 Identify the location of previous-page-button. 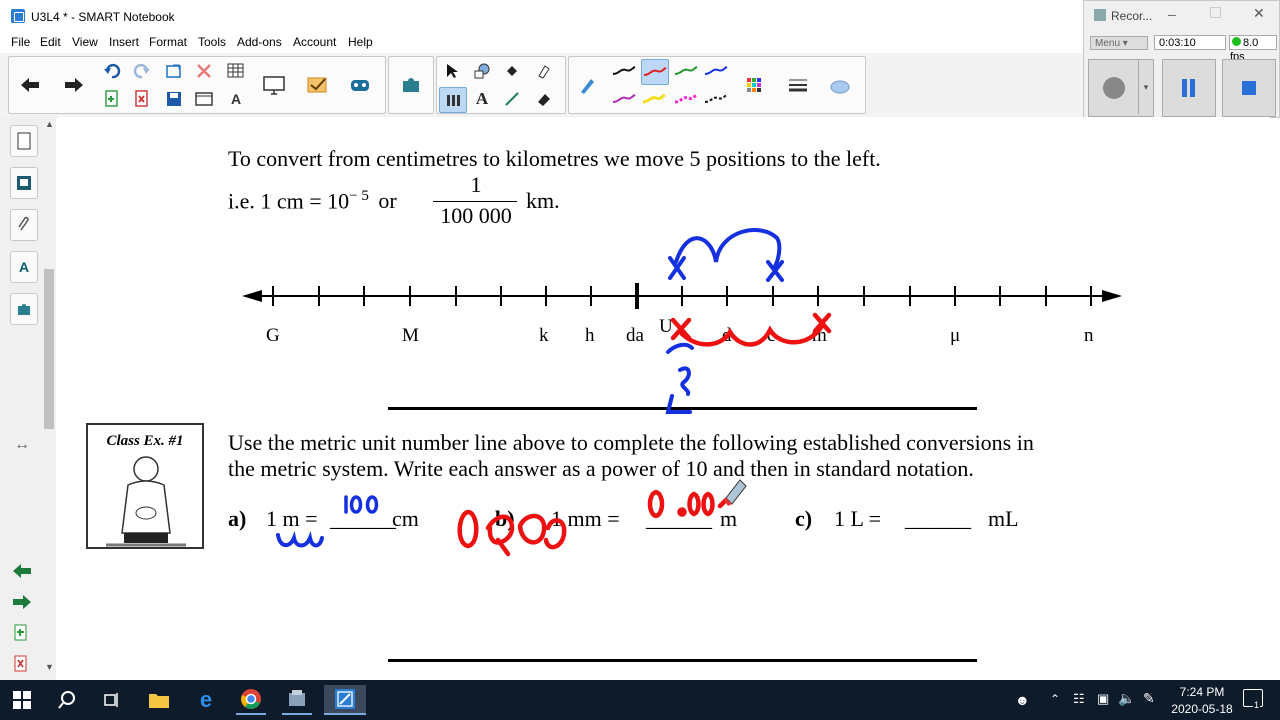
(22, 572).